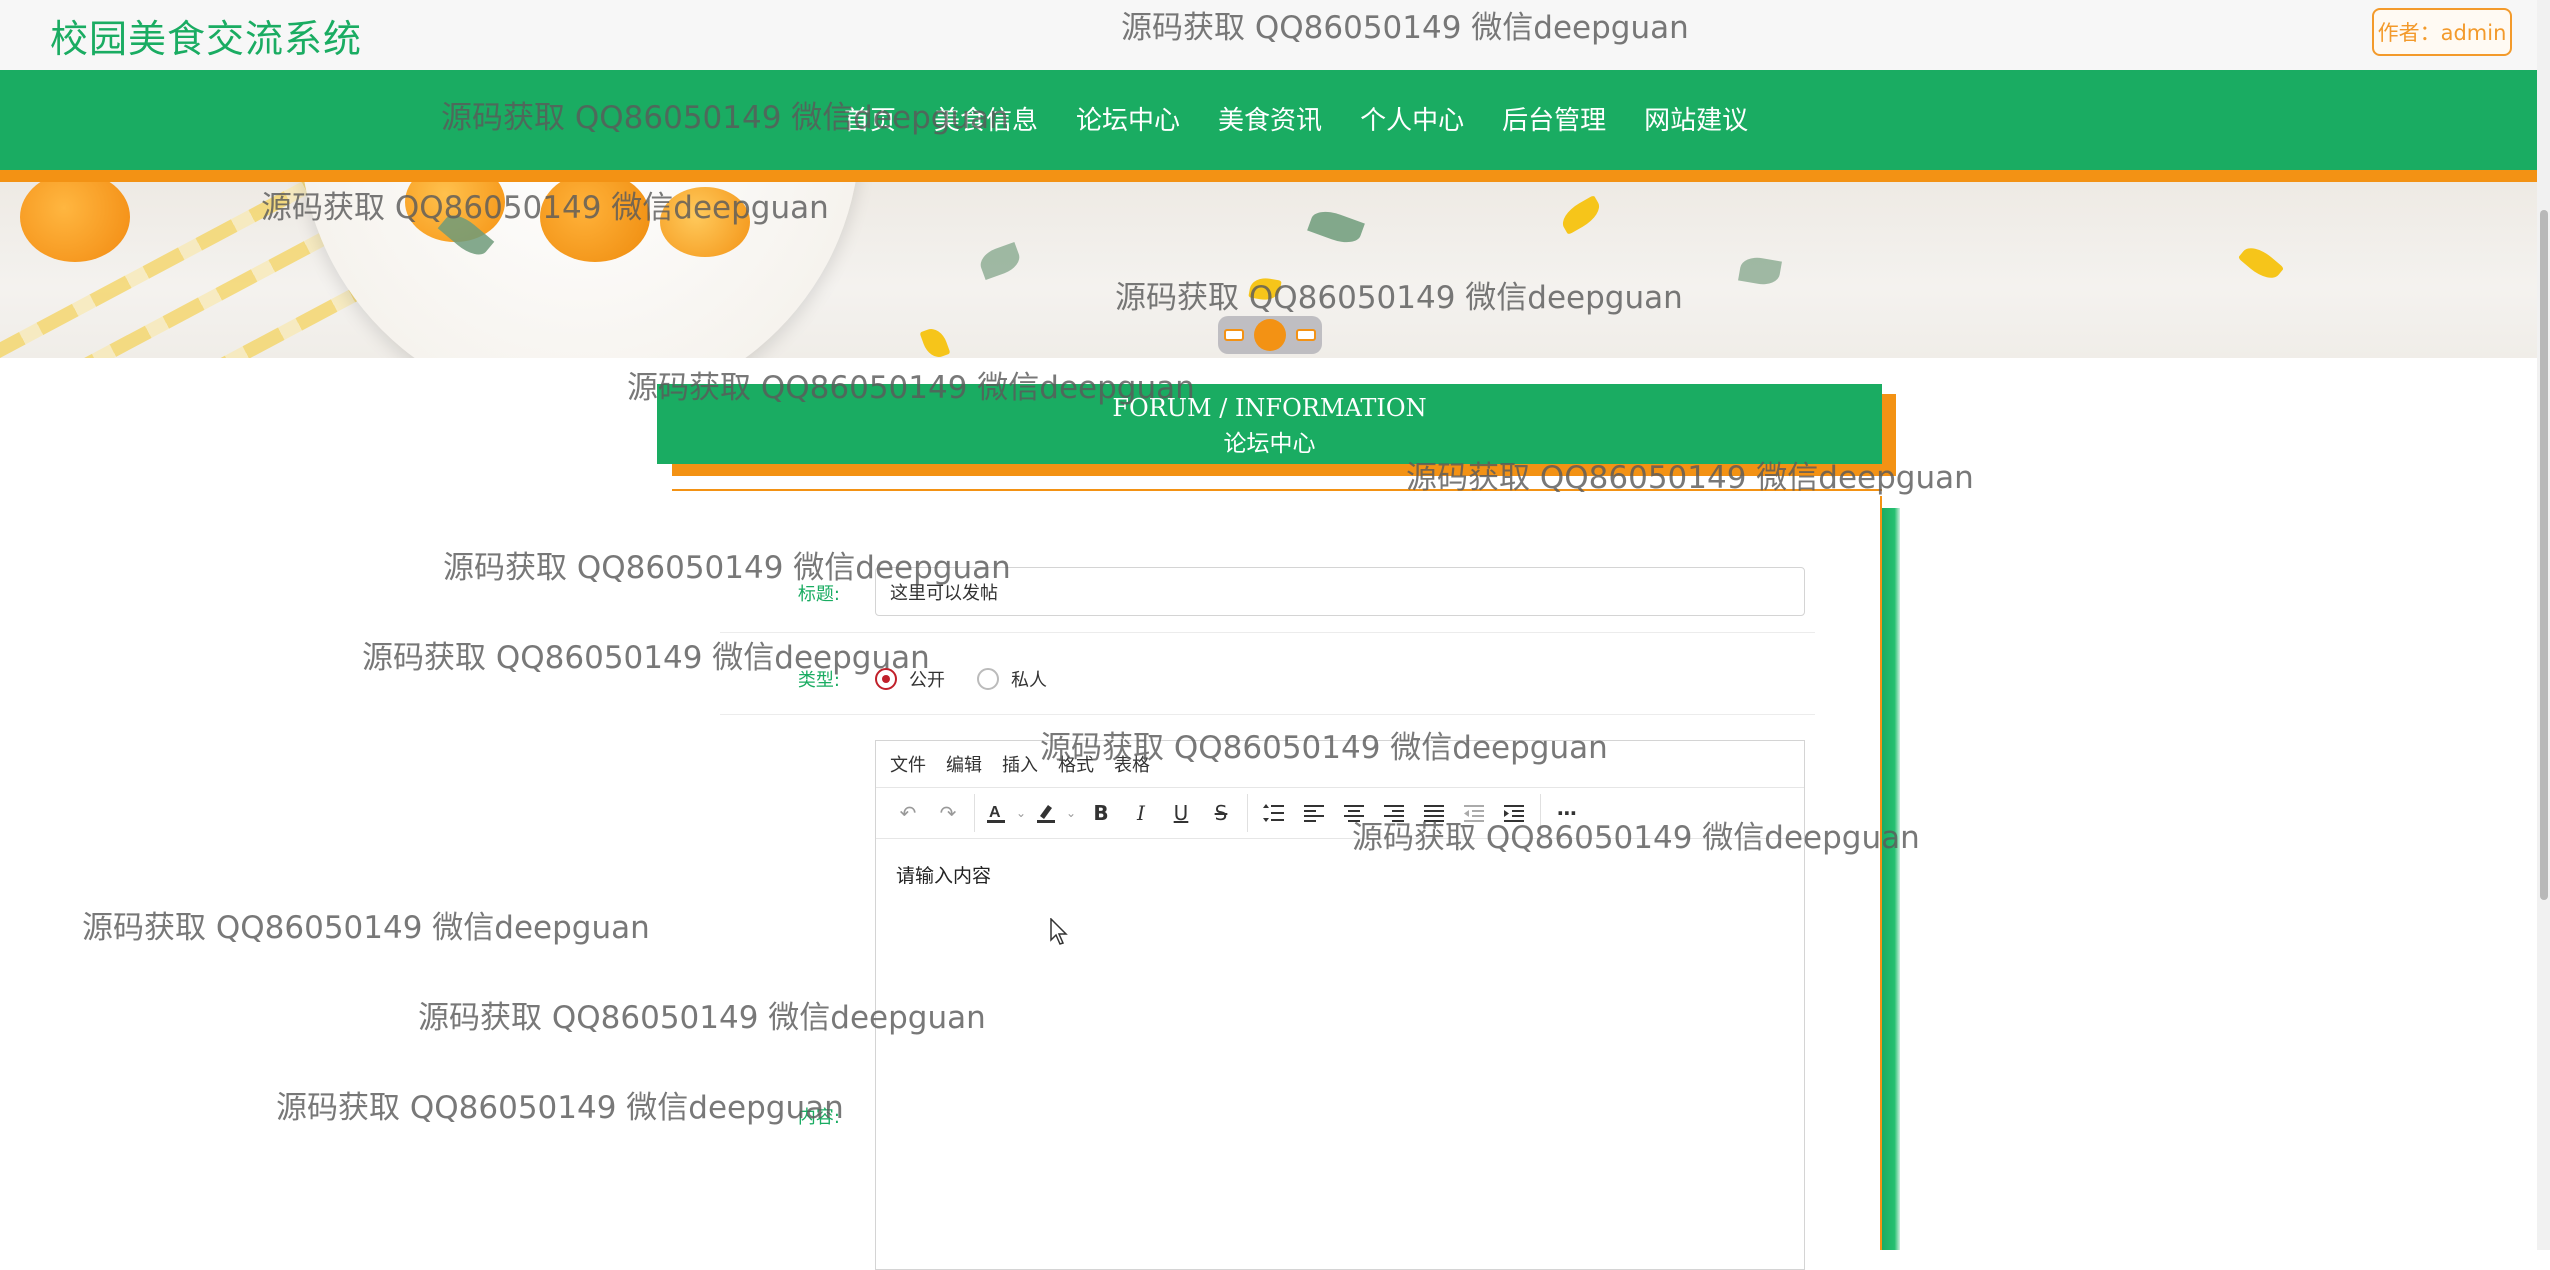 This screenshot has width=2550, height=1270. I want to click on svg-text: A, so click(995, 812).